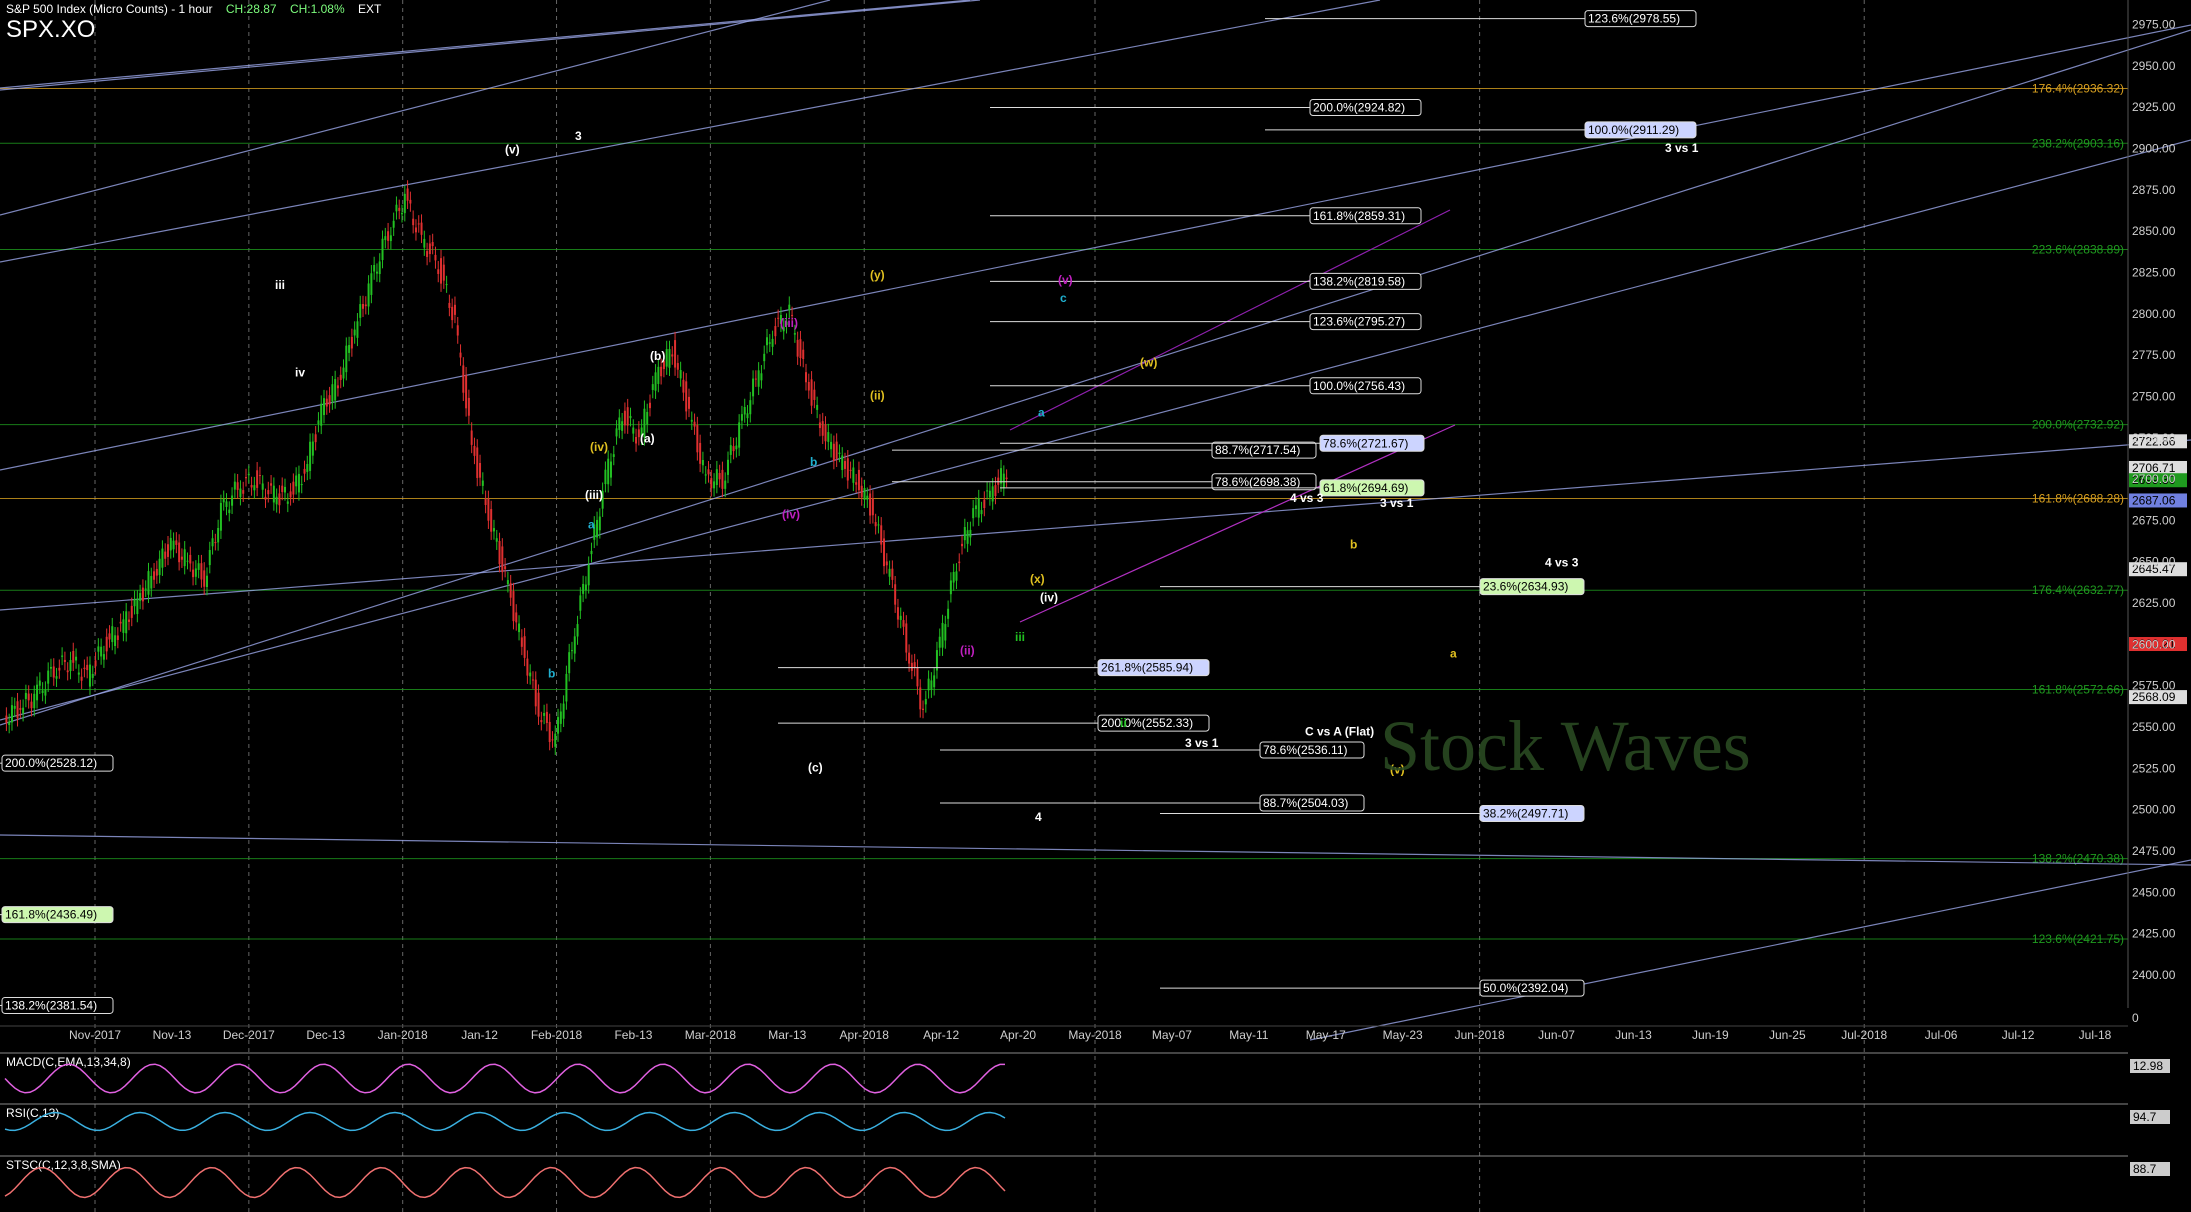 This screenshot has width=2191, height=1212. Describe the element at coordinates (2154, 66) in the screenshot. I see `price-tick-label: 2950.00` at that location.